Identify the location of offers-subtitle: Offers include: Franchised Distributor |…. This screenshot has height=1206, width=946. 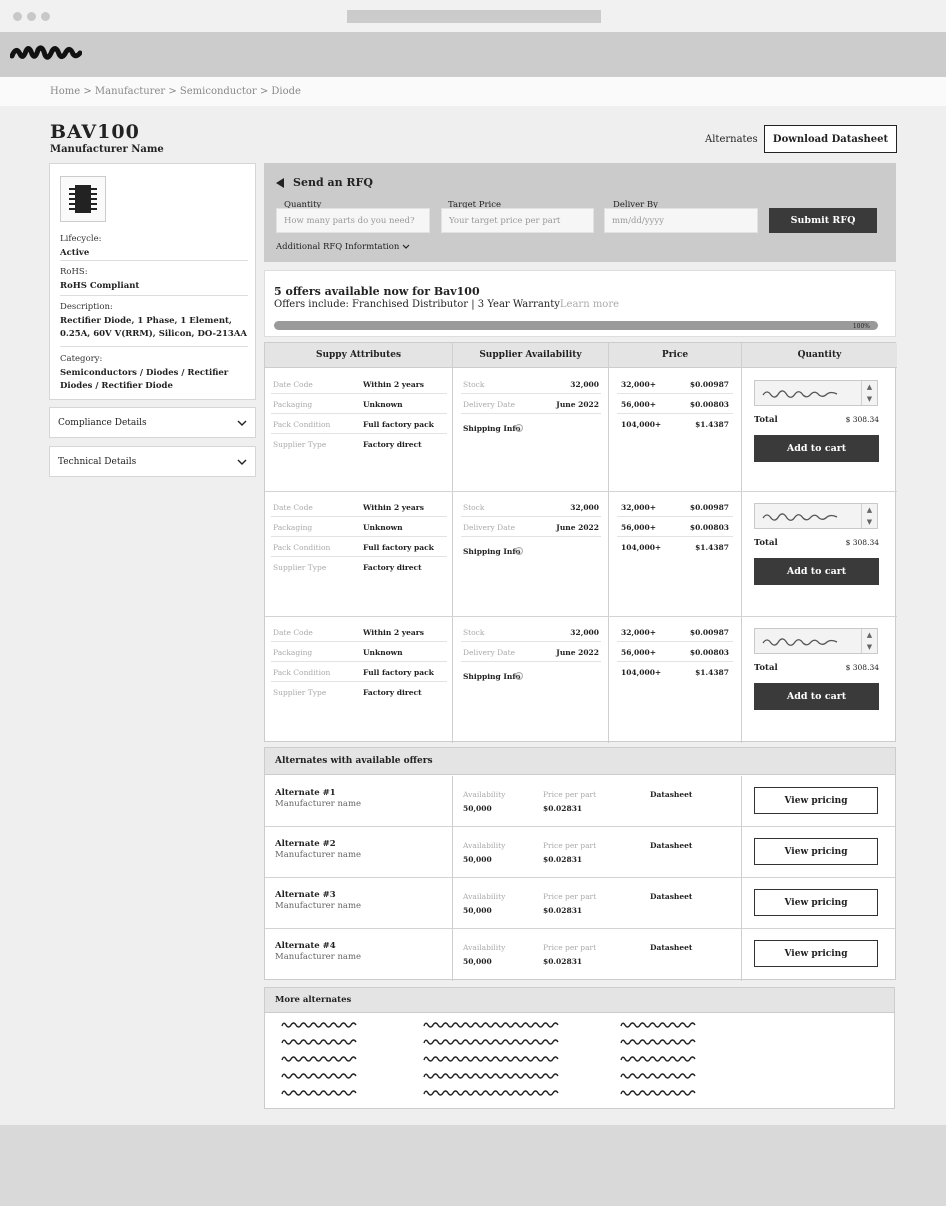
(446, 304).